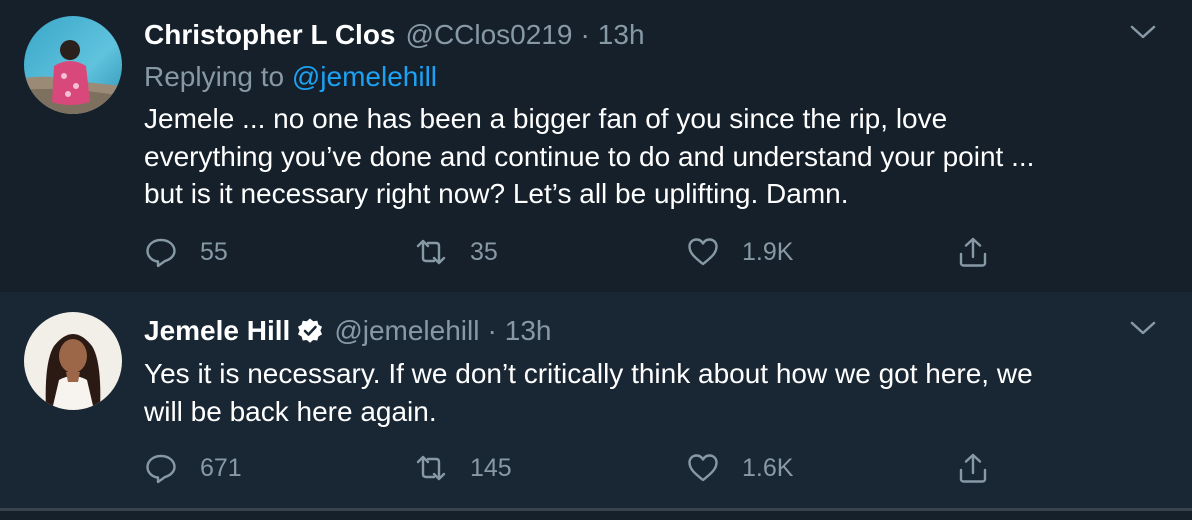  I want to click on reply-count: 671, so click(221, 467).